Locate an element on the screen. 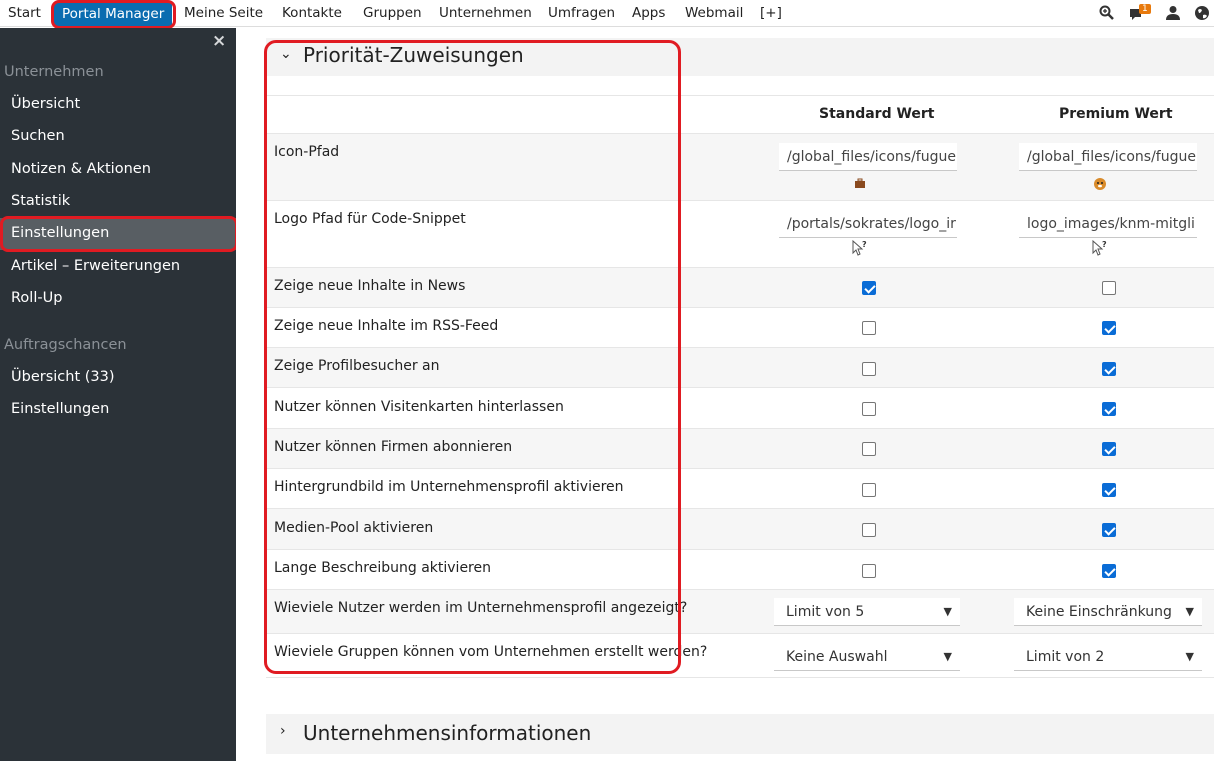  sidebar-item-artikel: Artikel – Erweiterungen is located at coordinates (95, 266).